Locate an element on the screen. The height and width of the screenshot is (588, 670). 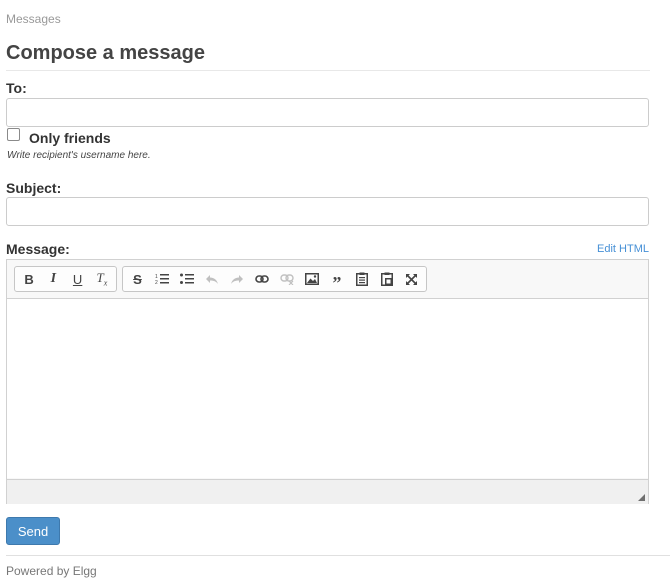
bold-button: B is located at coordinates (29, 279).